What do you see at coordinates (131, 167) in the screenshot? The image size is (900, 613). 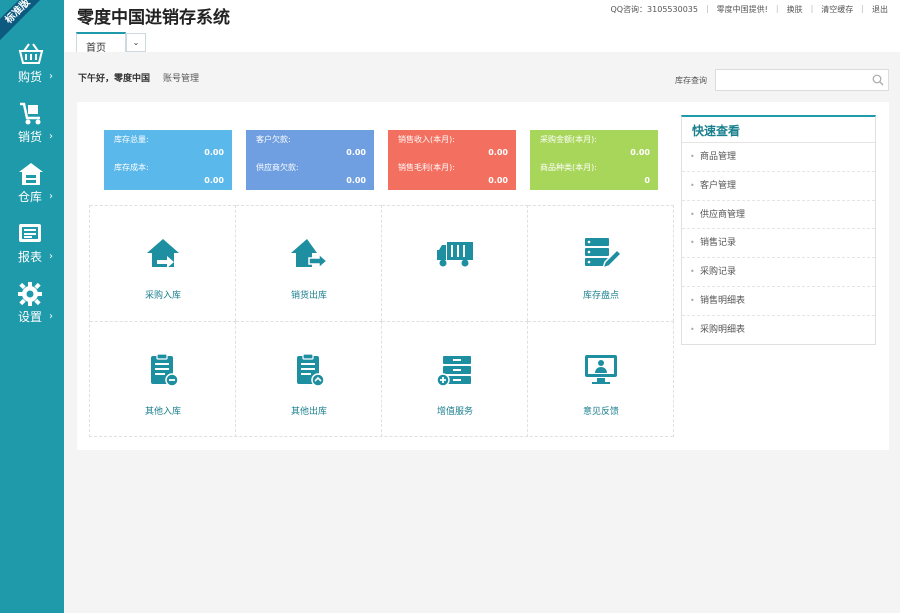 I see `stat-label: 库存成本:` at bounding box center [131, 167].